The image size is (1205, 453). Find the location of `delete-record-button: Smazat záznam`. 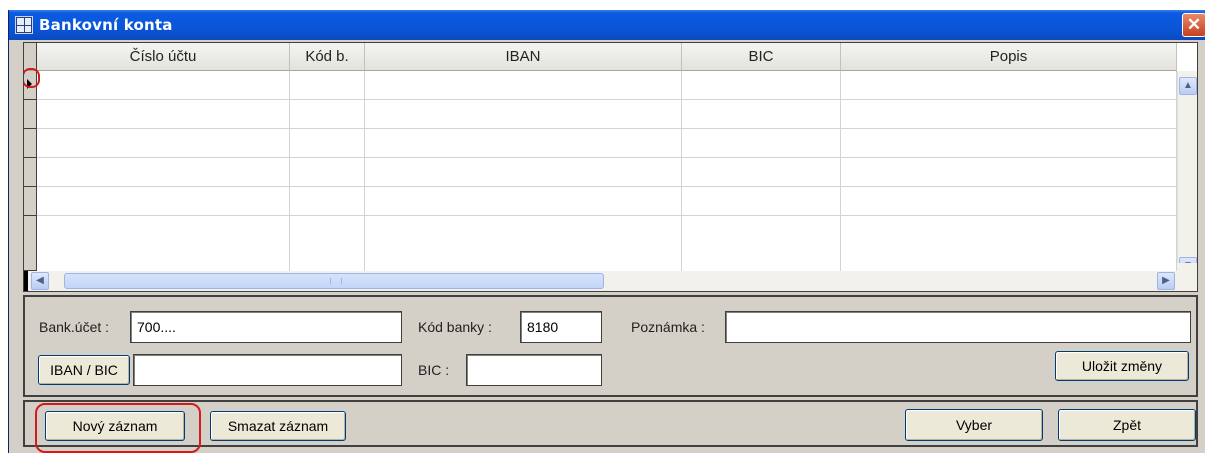

delete-record-button: Smazat záznam is located at coordinates (278, 426).